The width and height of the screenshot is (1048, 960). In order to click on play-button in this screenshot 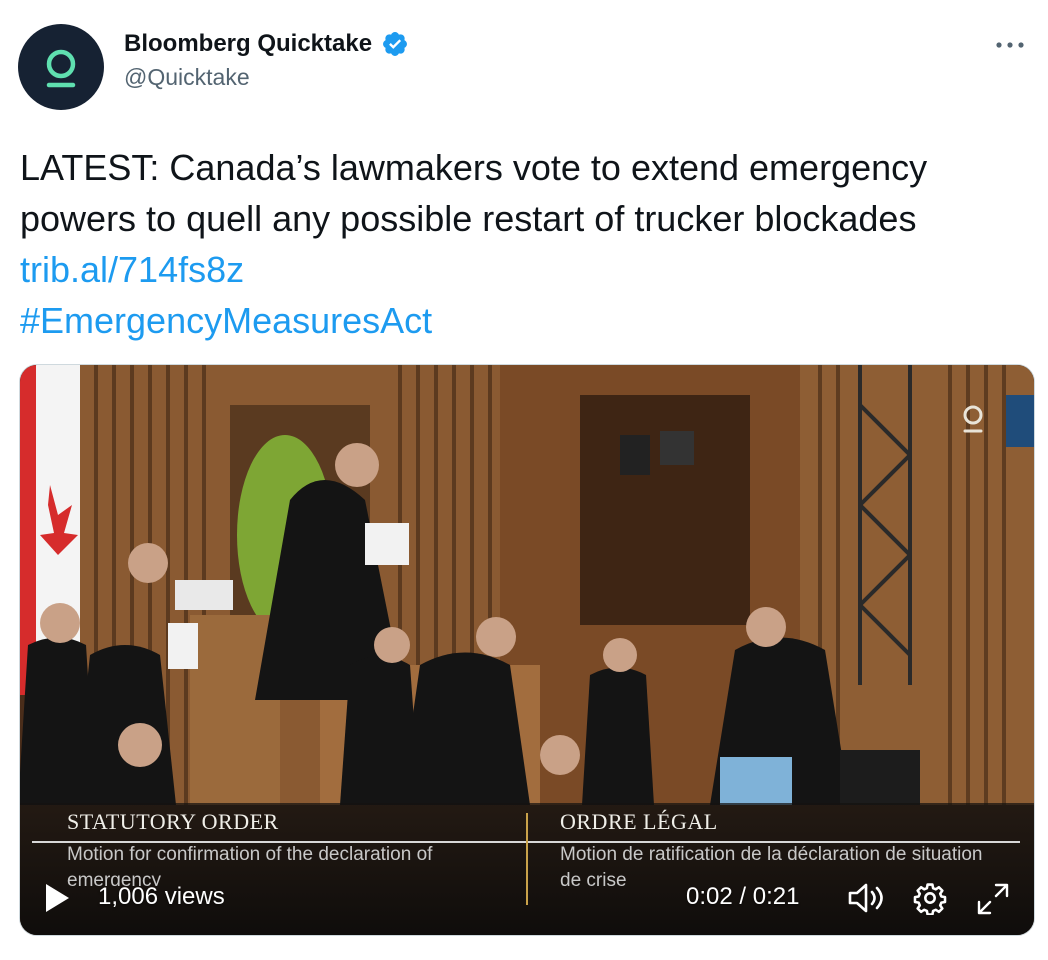, I will do `click(57, 900)`.